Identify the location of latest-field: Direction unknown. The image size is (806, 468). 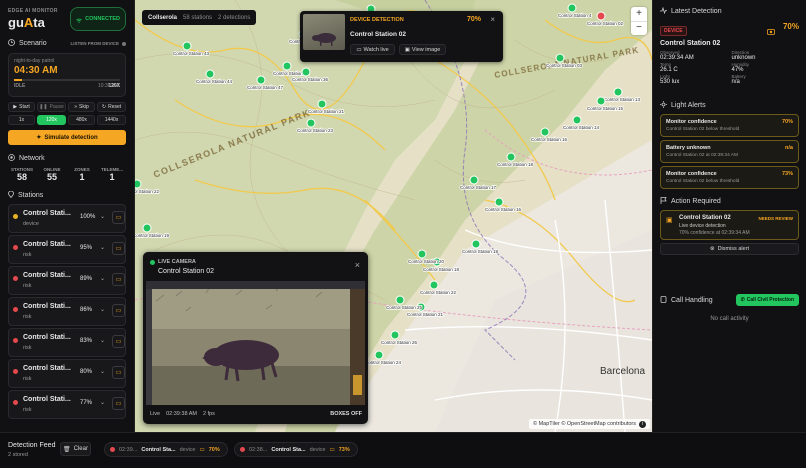
(743, 55).